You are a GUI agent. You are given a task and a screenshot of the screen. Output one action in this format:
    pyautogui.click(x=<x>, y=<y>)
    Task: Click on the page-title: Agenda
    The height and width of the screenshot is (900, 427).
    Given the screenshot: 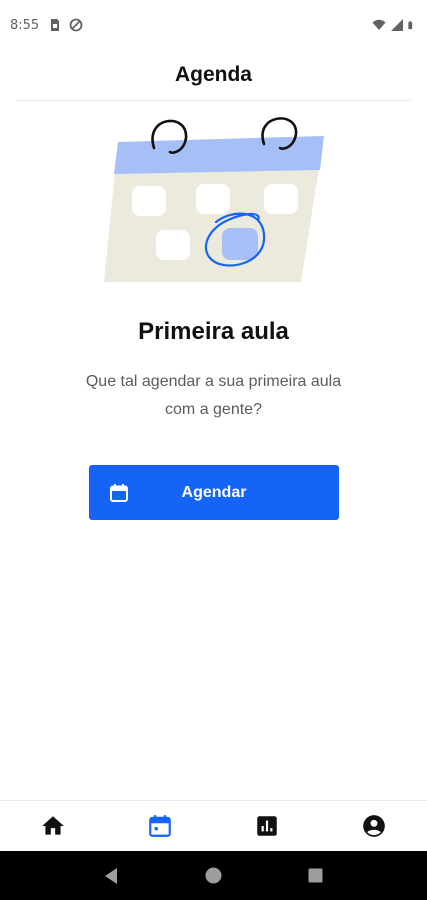 What is the action you would take?
    pyautogui.click(x=213, y=74)
    